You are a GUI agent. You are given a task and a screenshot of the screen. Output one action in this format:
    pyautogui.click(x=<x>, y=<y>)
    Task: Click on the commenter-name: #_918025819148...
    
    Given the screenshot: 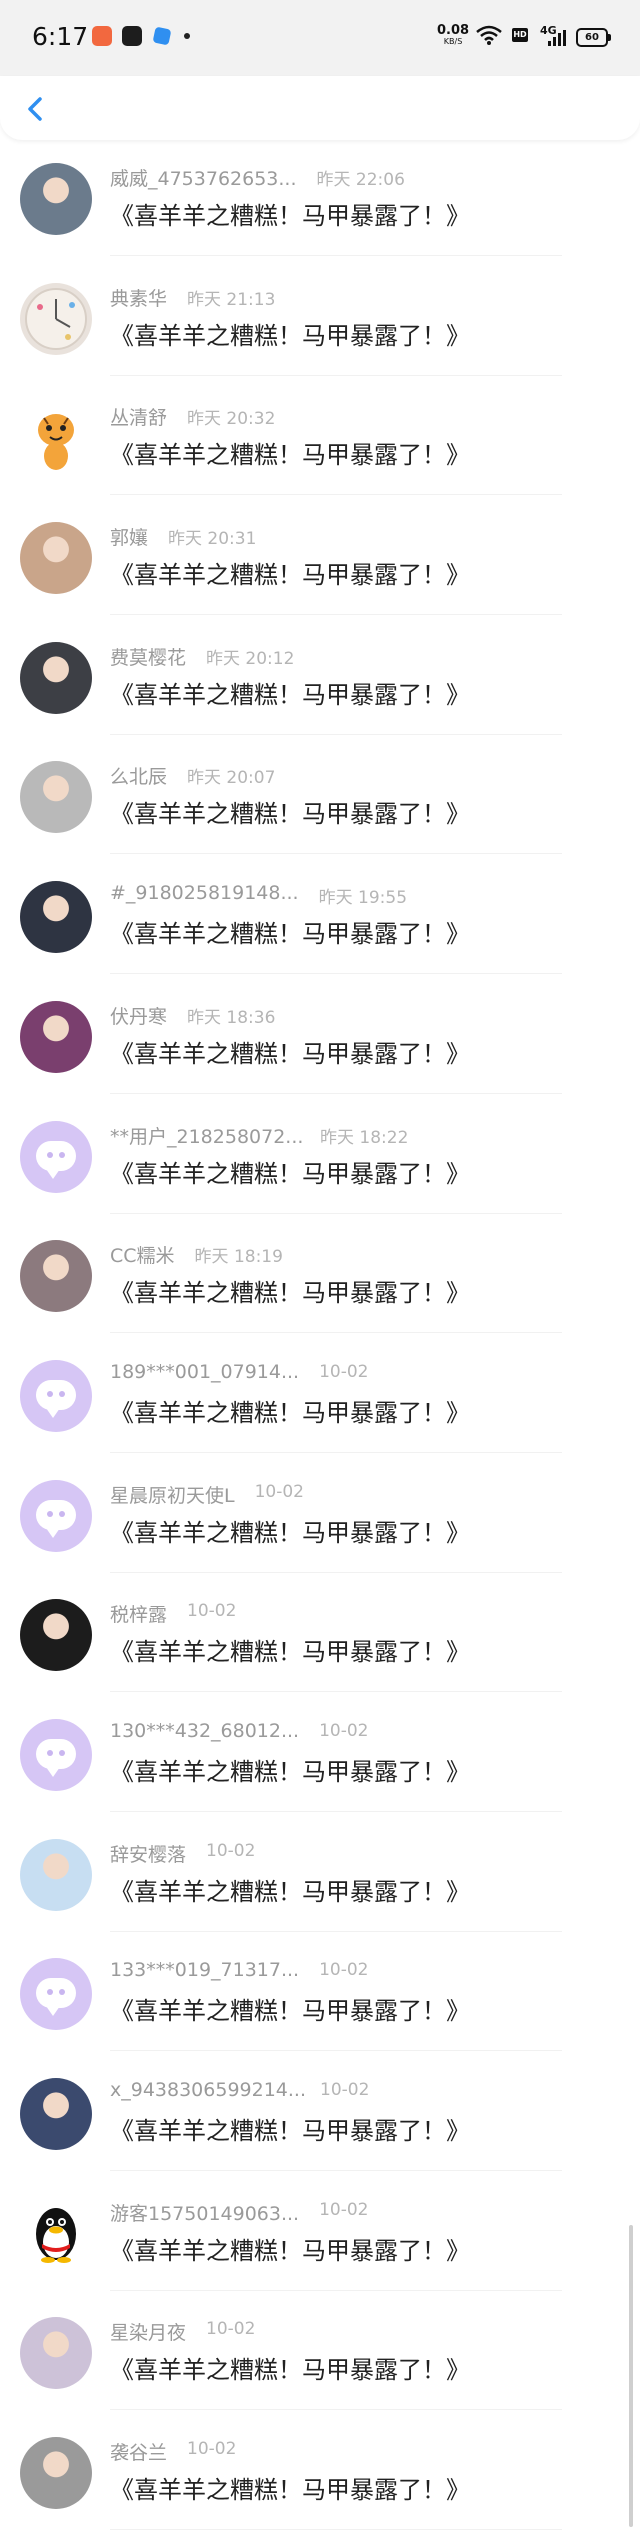 What is the action you would take?
    pyautogui.click(x=204, y=893)
    